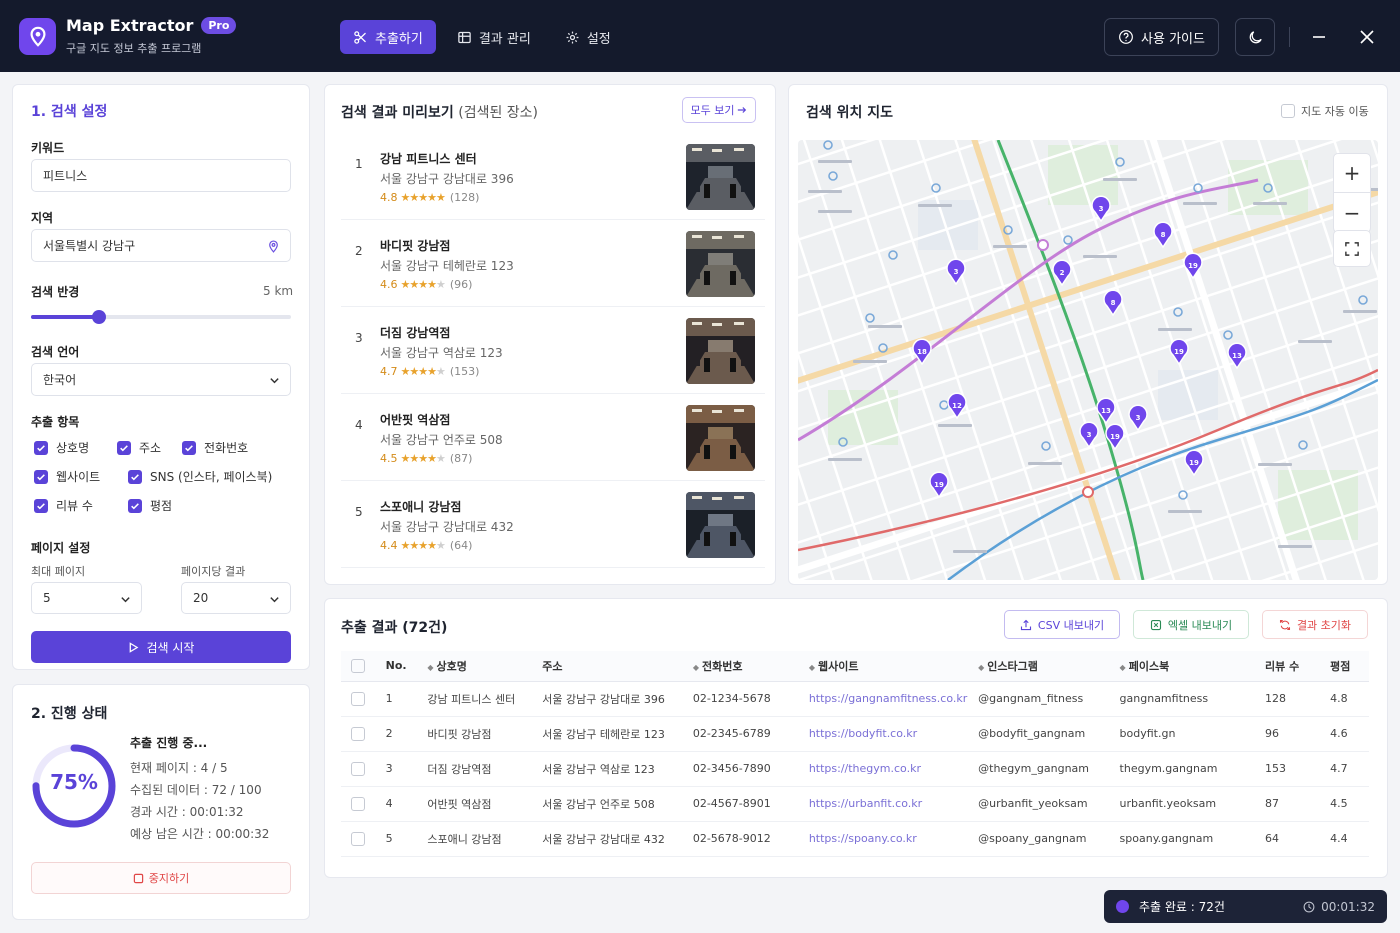 The image size is (1400, 933). Describe the element at coordinates (1325, 111) in the screenshot. I see `auto-move-checkbox: 지도 자동 이동` at that location.